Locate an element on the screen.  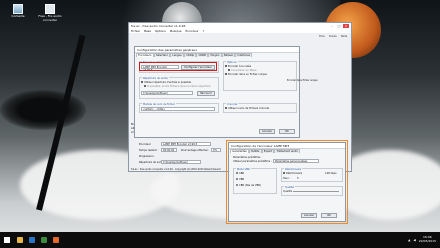
recycle-bin-icon is located at coordinates (18, 9).